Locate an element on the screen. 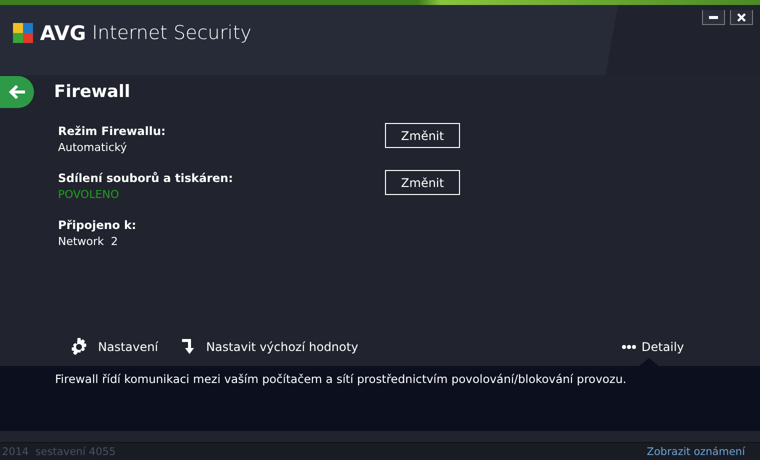 This screenshot has height=460, width=760. setting-label: Připojeno k: is located at coordinates (97, 225).